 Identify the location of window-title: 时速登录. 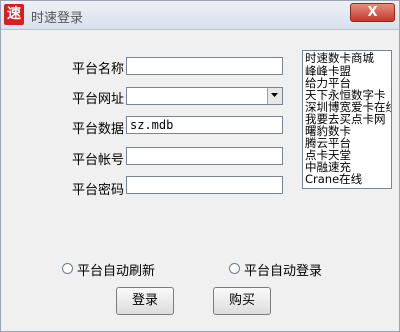
(57, 18).